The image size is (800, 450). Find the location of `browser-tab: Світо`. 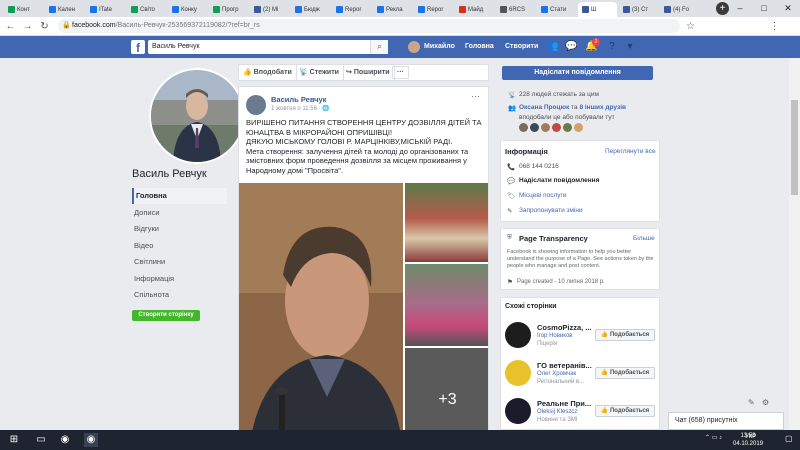

browser-tab: Світо is located at coordinates (146, 9).